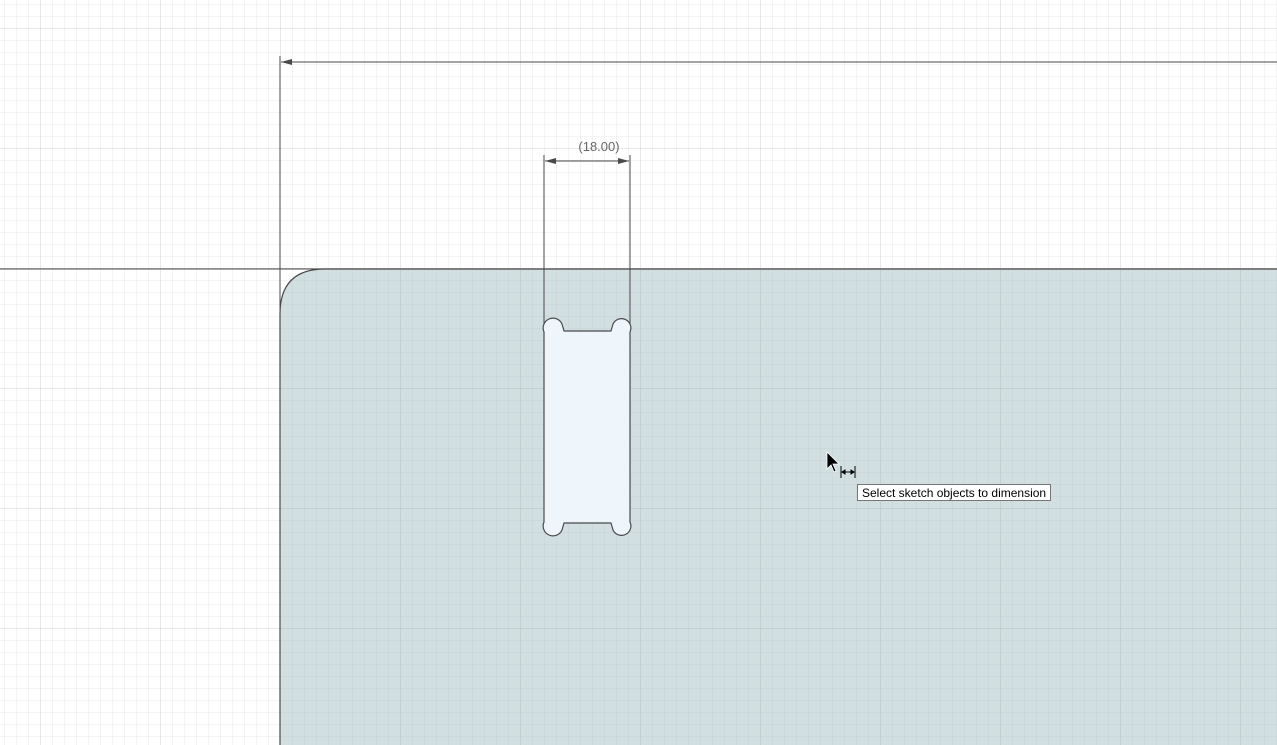 The height and width of the screenshot is (745, 1277). Describe the element at coordinates (587, 427) in the screenshot. I see `slot-shape` at that location.